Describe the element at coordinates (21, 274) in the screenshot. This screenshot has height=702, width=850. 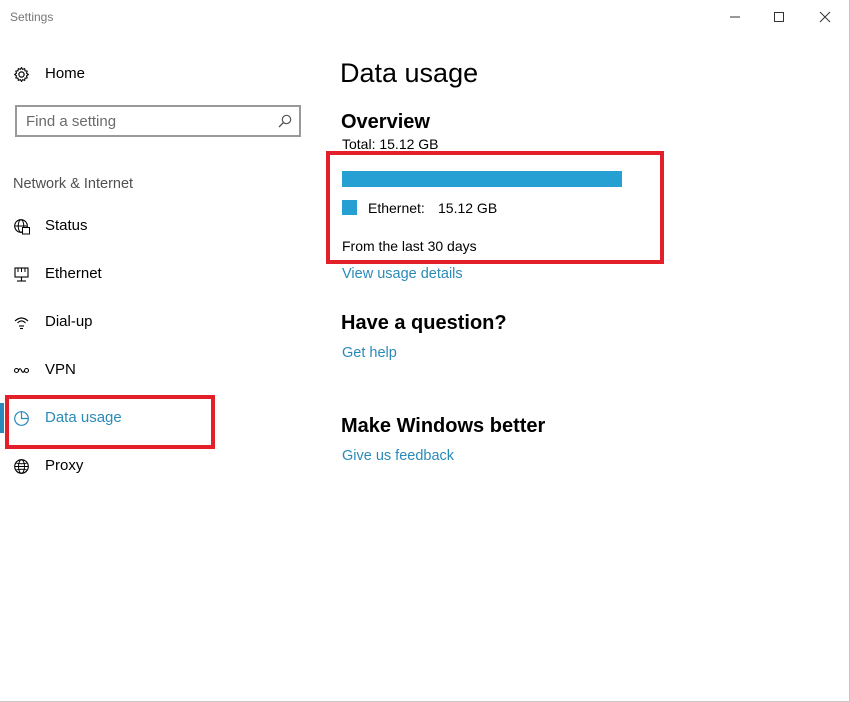
I see `ethernet-icon` at that location.